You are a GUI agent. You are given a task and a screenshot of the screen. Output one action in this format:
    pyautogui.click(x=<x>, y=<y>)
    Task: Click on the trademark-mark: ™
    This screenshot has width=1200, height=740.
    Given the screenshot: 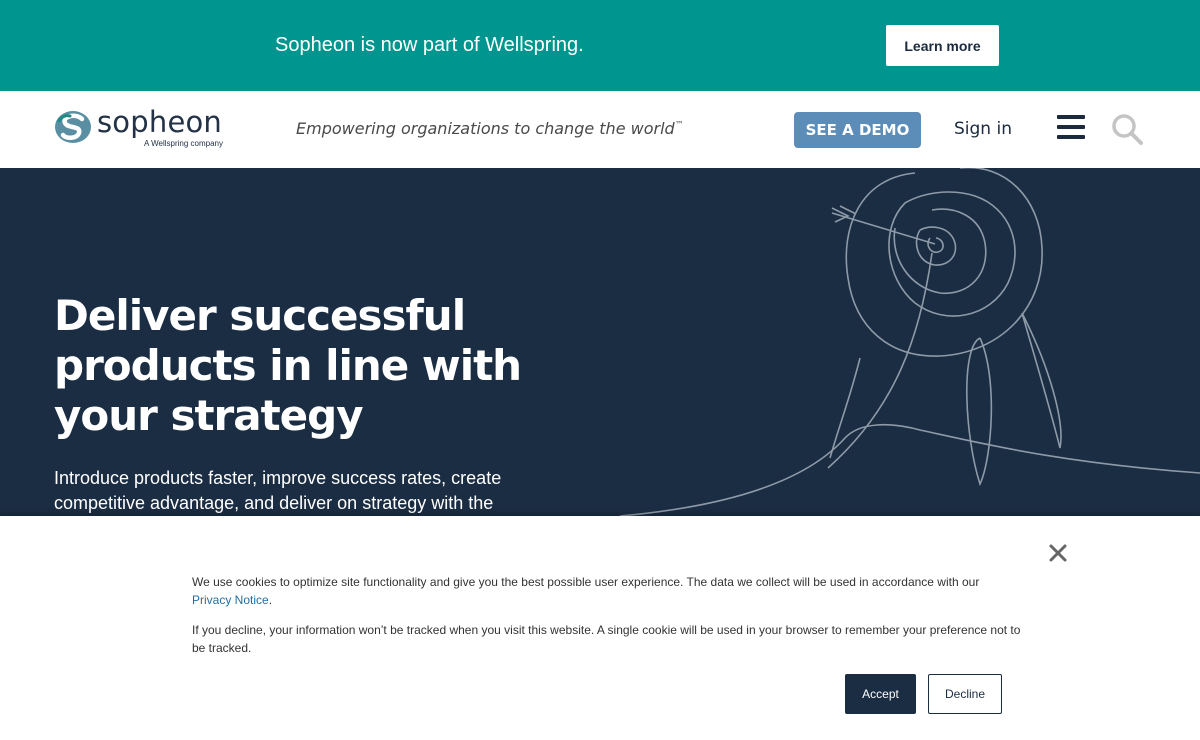 What is the action you would take?
    pyautogui.click(x=679, y=125)
    